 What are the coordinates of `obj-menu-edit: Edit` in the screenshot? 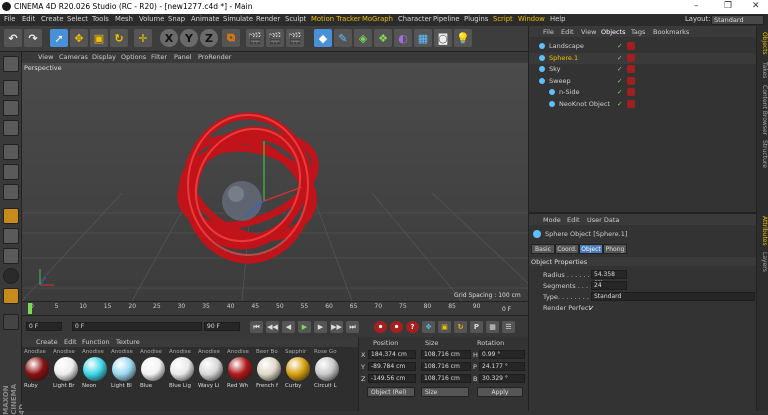 It's located at (567, 32).